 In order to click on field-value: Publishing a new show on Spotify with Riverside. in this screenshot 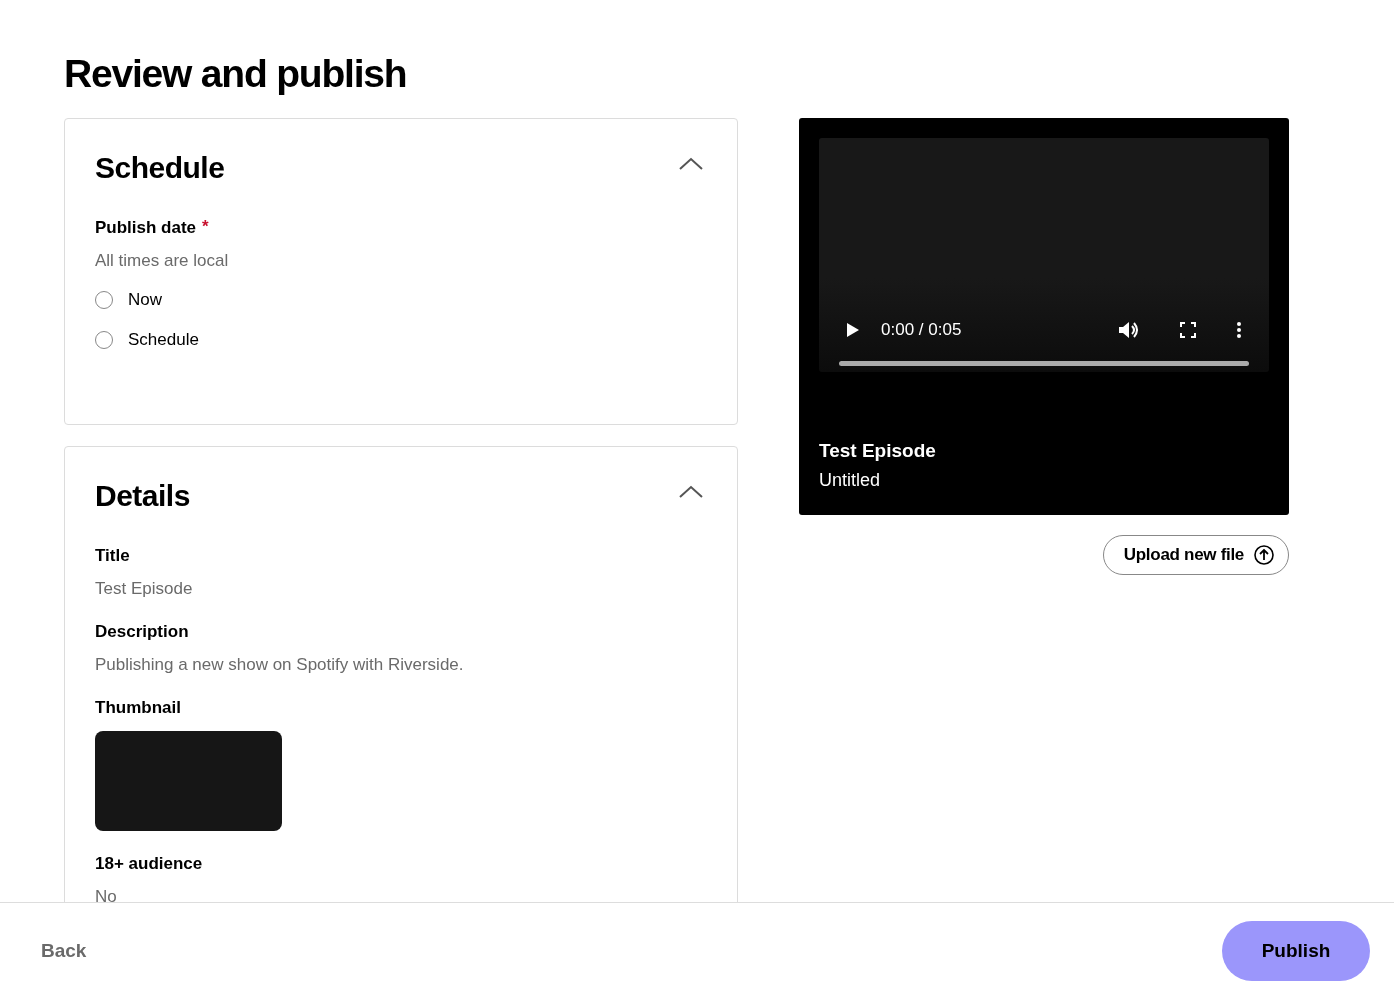, I will do `click(279, 665)`.